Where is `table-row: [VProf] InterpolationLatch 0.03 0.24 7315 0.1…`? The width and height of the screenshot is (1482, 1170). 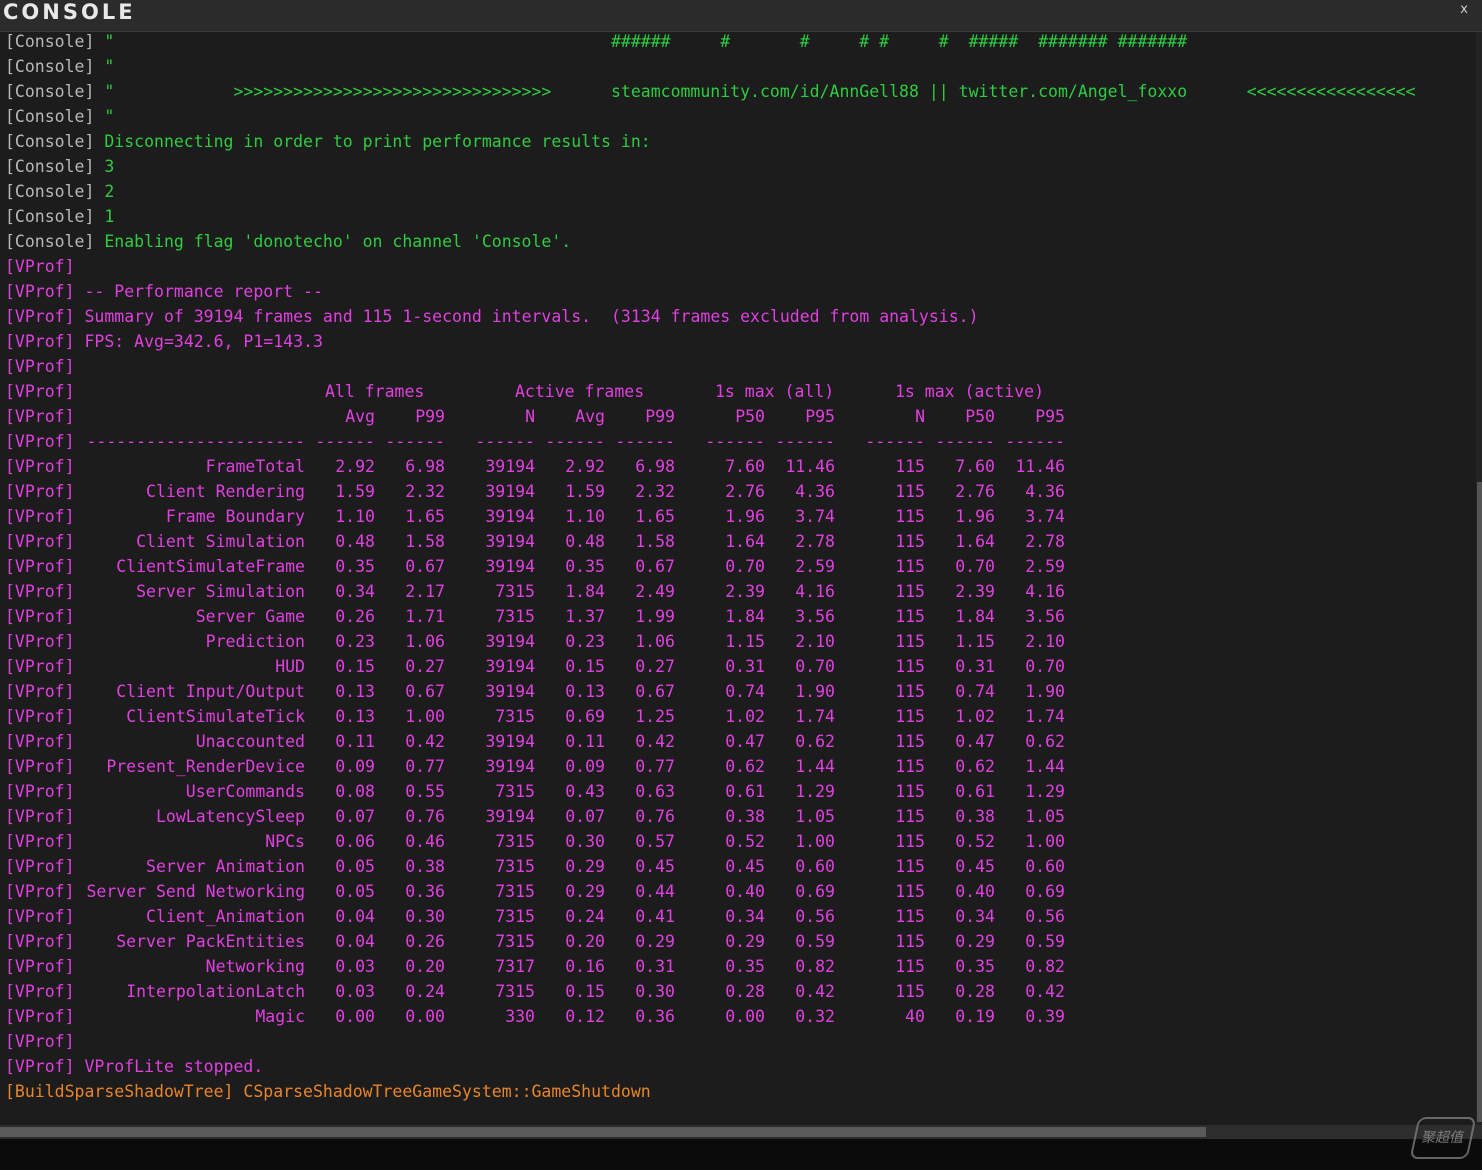 table-row: [VProf] InterpolationLatch 0.03 0.24 7315 0.1… is located at coordinates (535, 991).